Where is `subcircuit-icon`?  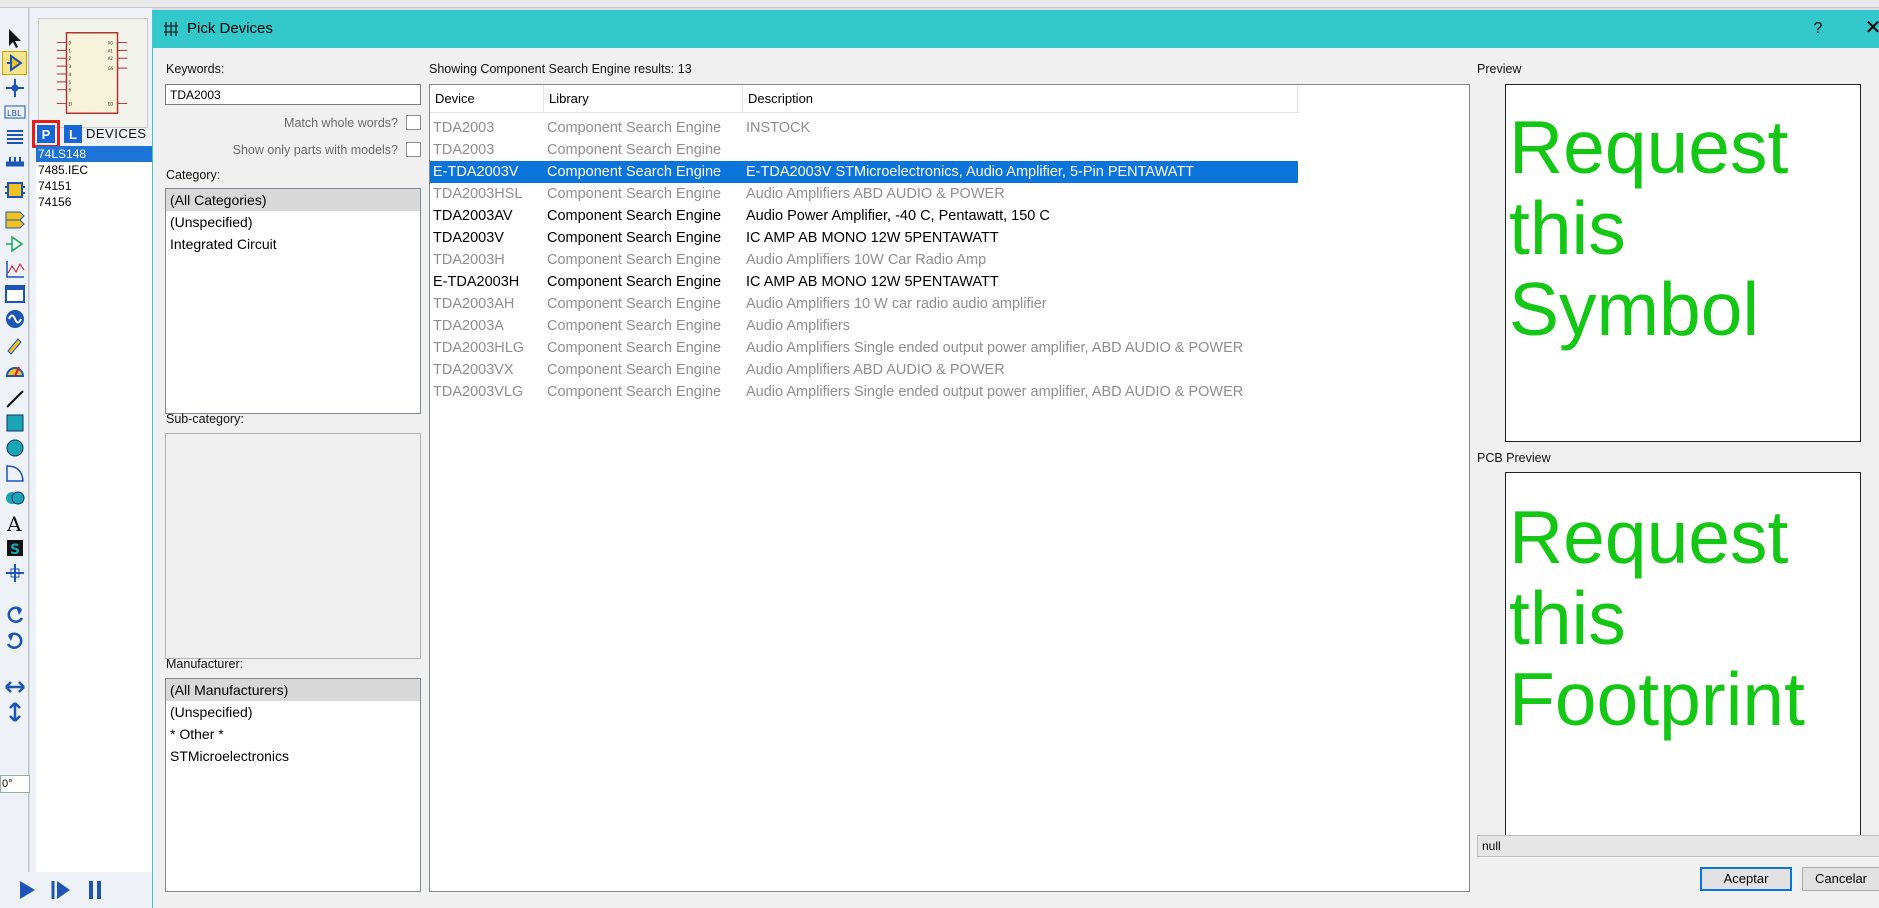 subcircuit-icon is located at coordinates (14, 190).